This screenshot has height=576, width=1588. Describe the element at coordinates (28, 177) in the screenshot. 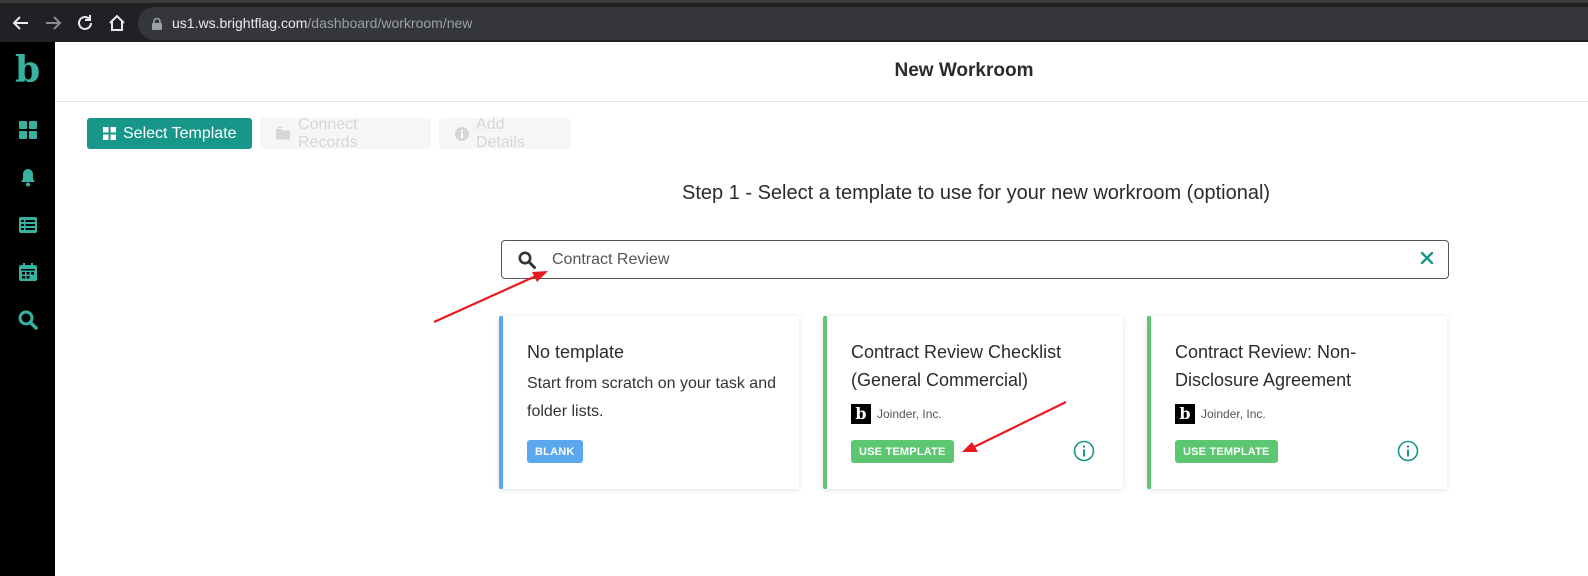

I see `bell-icon` at that location.